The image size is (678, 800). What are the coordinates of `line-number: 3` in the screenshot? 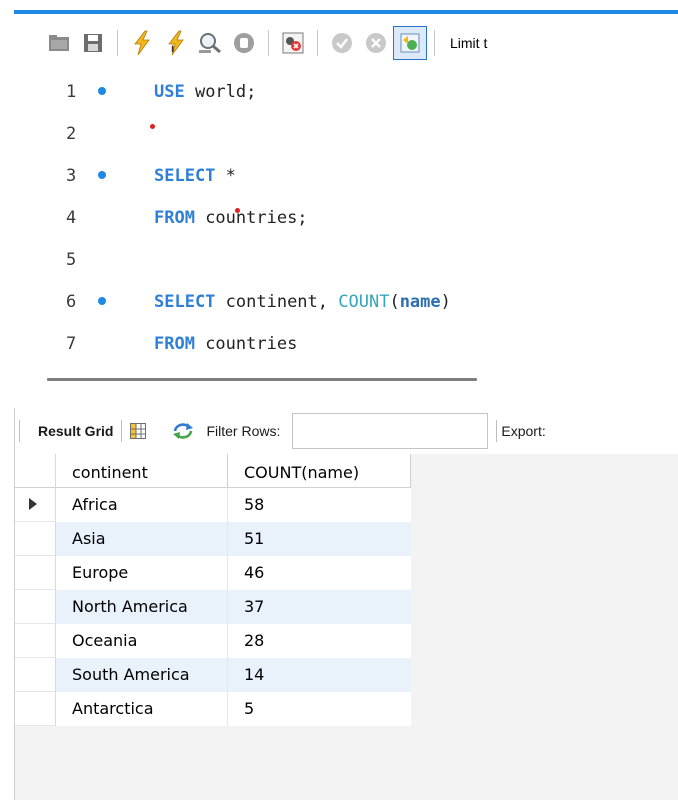 It's located at (71, 176).